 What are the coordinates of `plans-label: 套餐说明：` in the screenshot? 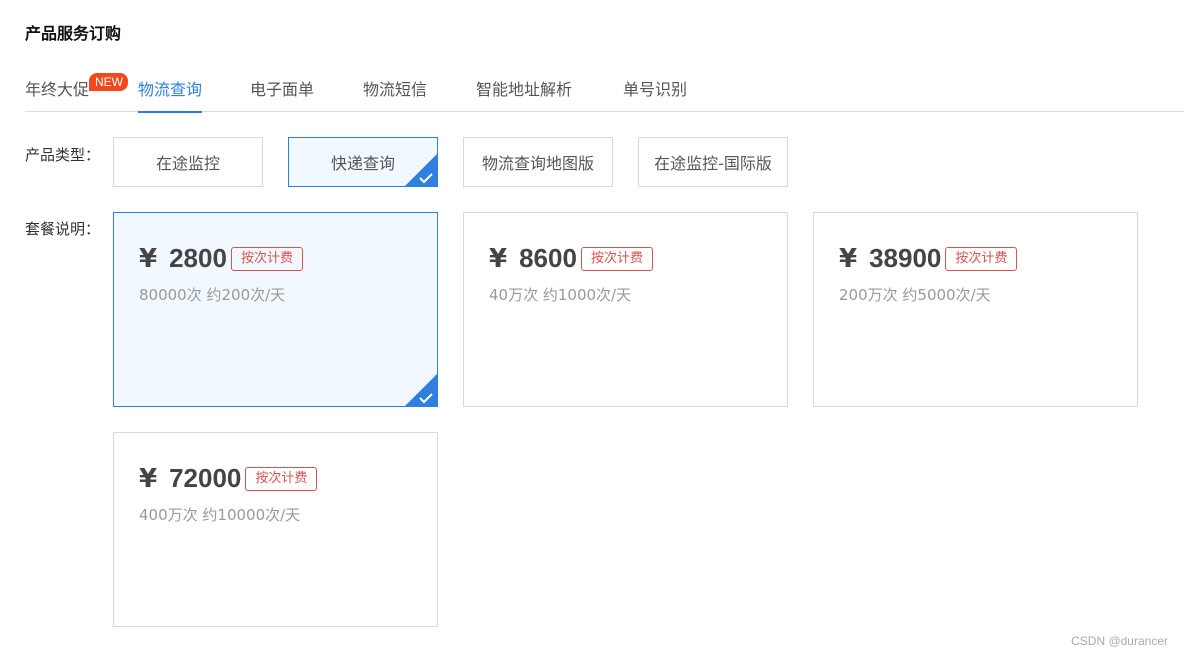 It's located at (63, 229).